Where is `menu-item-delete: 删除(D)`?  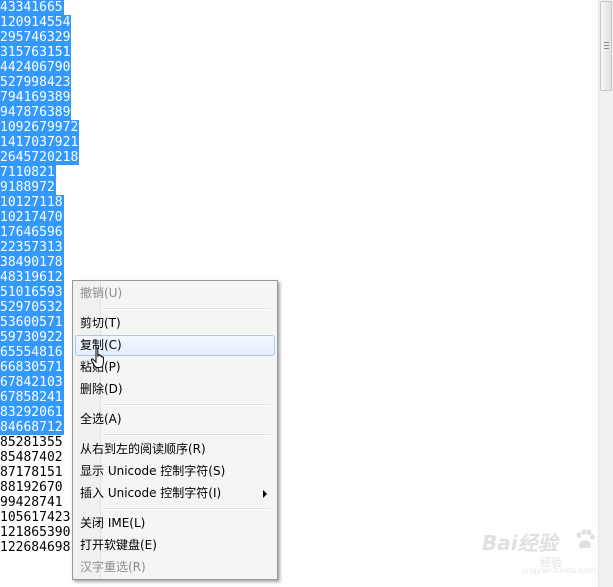 menu-item-delete: 删除(D) is located at coordinates (175, 389).